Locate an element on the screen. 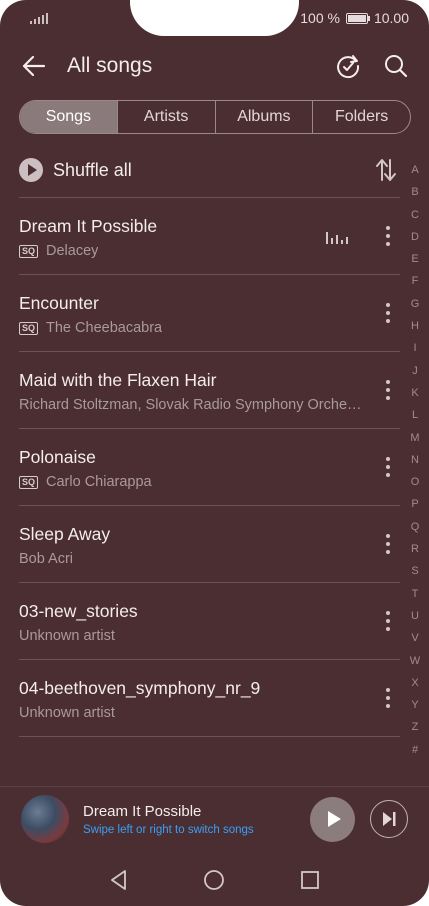  index-letter: F is located at coordinates (415, 286).